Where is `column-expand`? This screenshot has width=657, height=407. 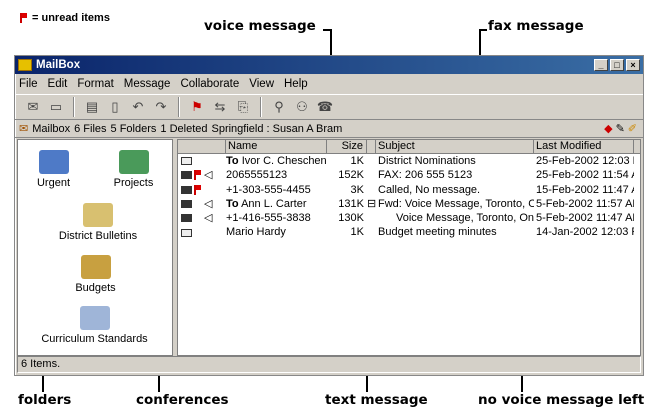
column-expand is located at coordinates (371, 146).